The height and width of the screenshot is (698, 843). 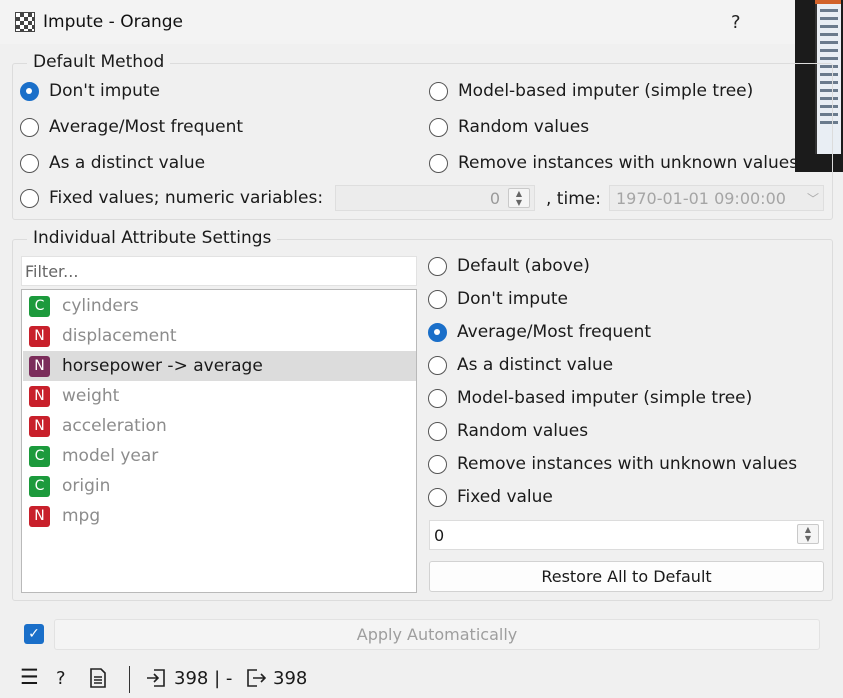 I want to click on attr-radio-dont-impute: Don't impute, so click(x=498, y=299).